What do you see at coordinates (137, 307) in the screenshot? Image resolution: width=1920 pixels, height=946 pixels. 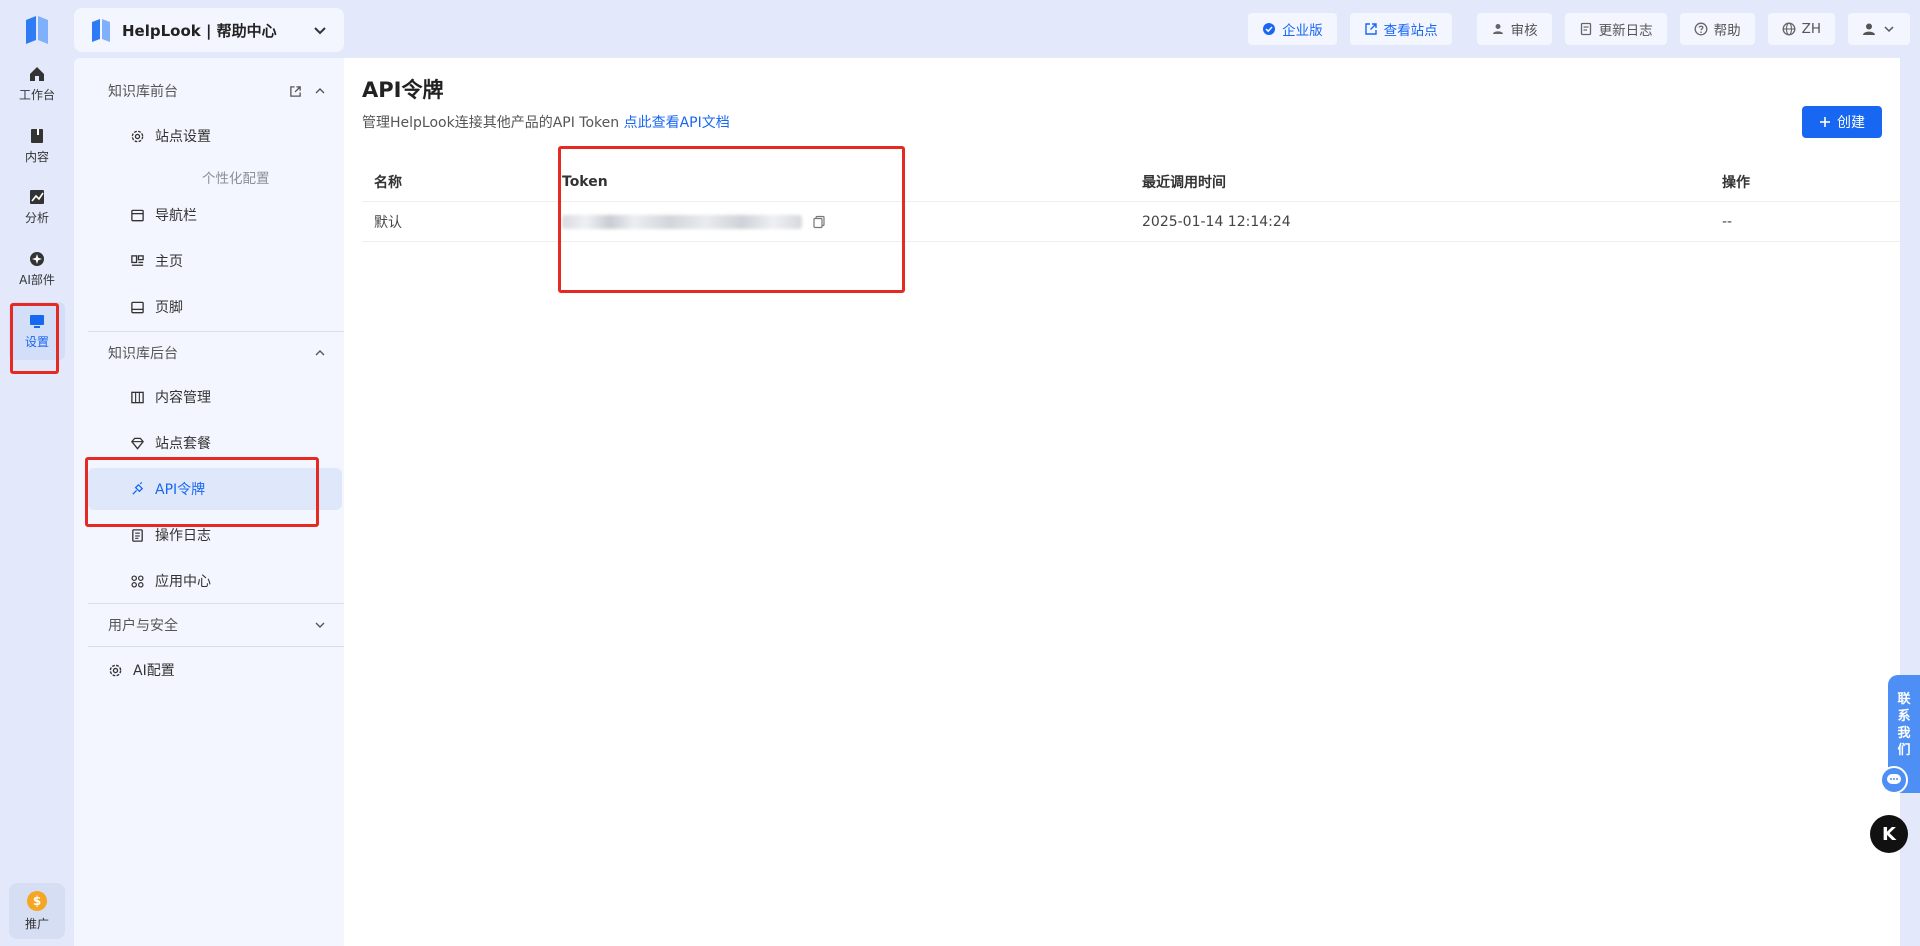 I see `footer-icon` at bounding box center [137, 307].